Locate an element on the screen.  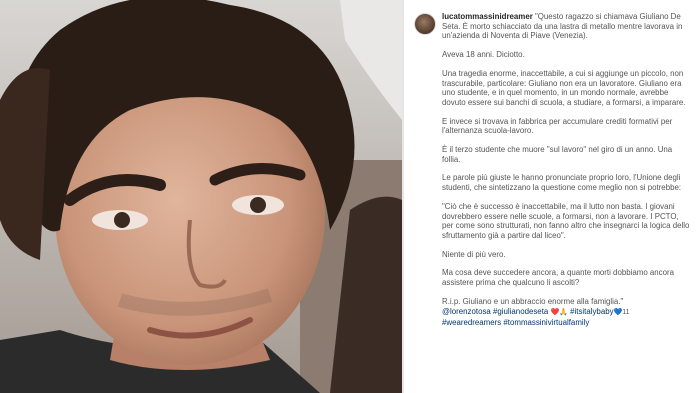
blue-heart-emoji-icon: 💙11 is located at coordinates (621, 313).